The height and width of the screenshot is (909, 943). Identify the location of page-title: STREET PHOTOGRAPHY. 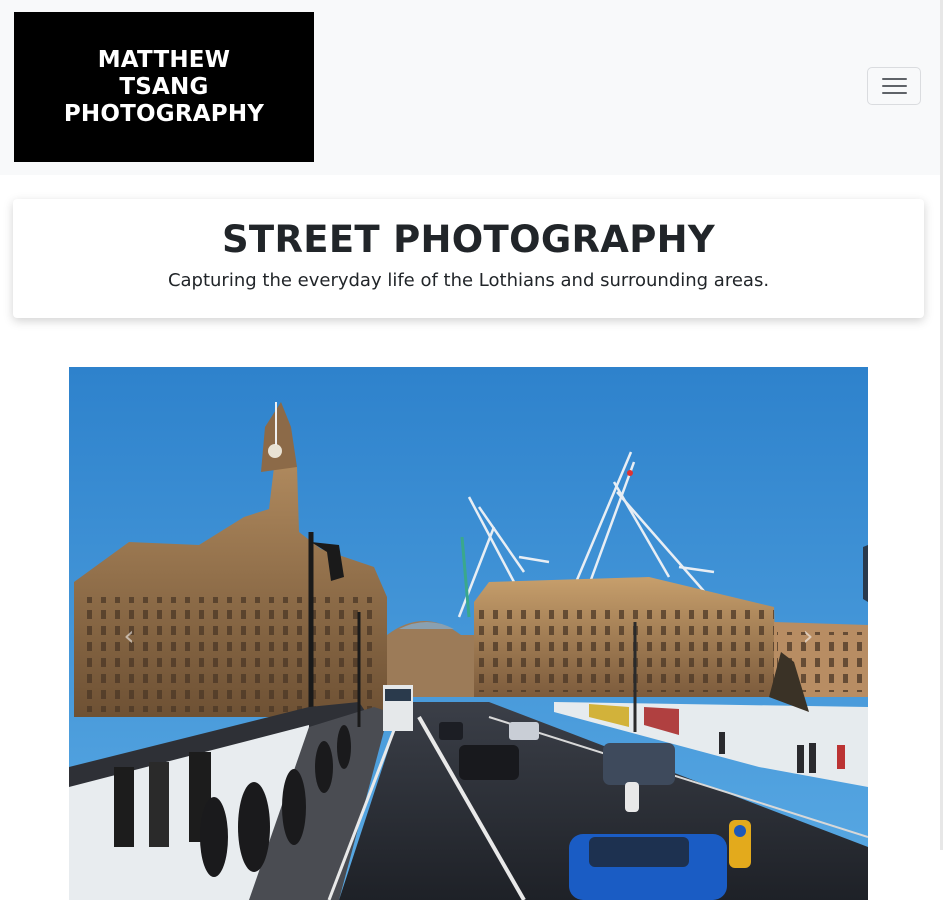
(468, 239).